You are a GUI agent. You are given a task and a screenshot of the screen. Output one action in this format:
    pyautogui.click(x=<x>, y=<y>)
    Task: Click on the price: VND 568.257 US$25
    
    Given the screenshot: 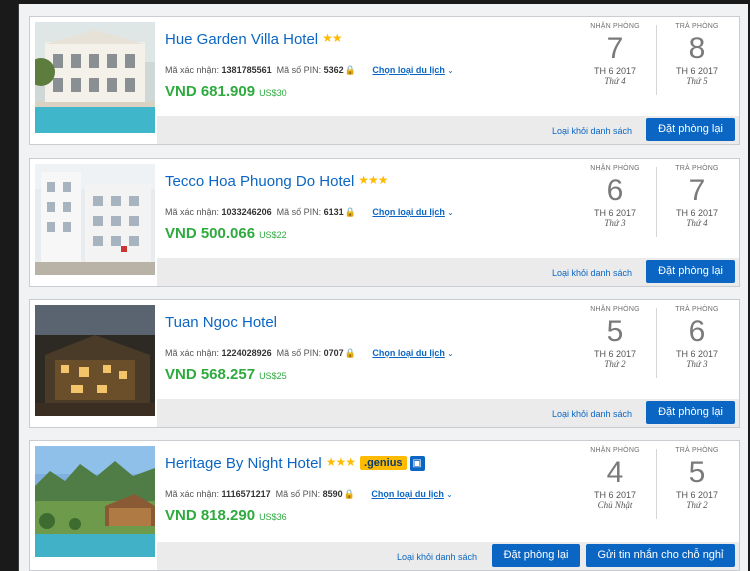 What is the action you would take?
    pyautogui.click(x=226, y=374)
    